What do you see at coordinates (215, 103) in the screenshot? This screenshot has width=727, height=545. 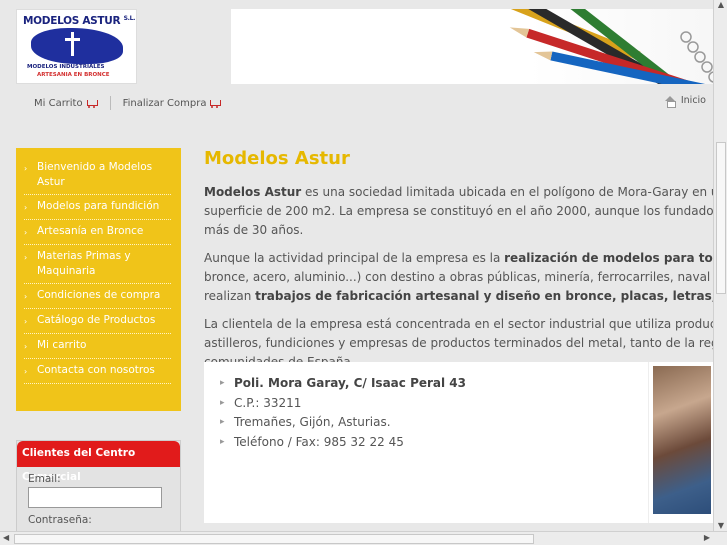 I see `checkout-cart-icon` at bounding box center [215, 103].